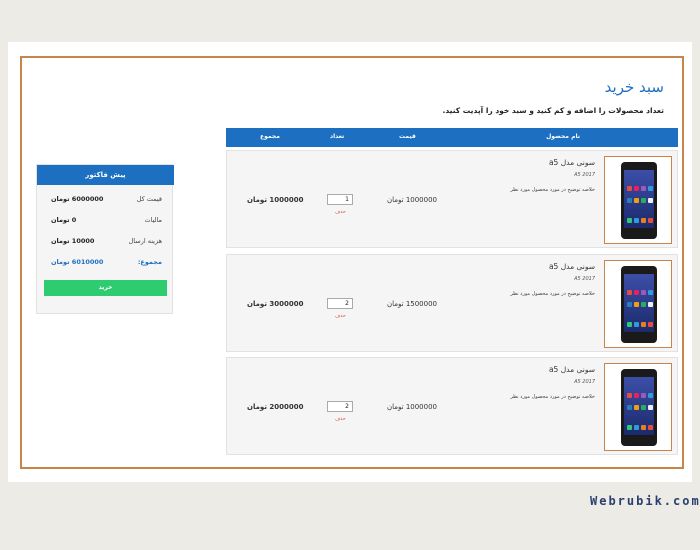  Describe the element at coordinates (270, 136) in the screenshot. I see `header-total: مجموع` at that location.